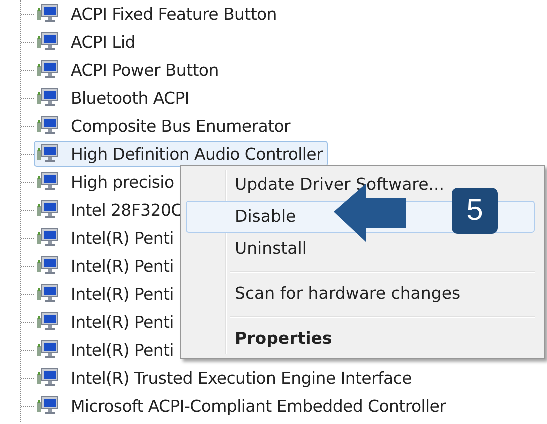 The image size is (547, 424). I want to click on menu-item: Properties, so click(360, 339).